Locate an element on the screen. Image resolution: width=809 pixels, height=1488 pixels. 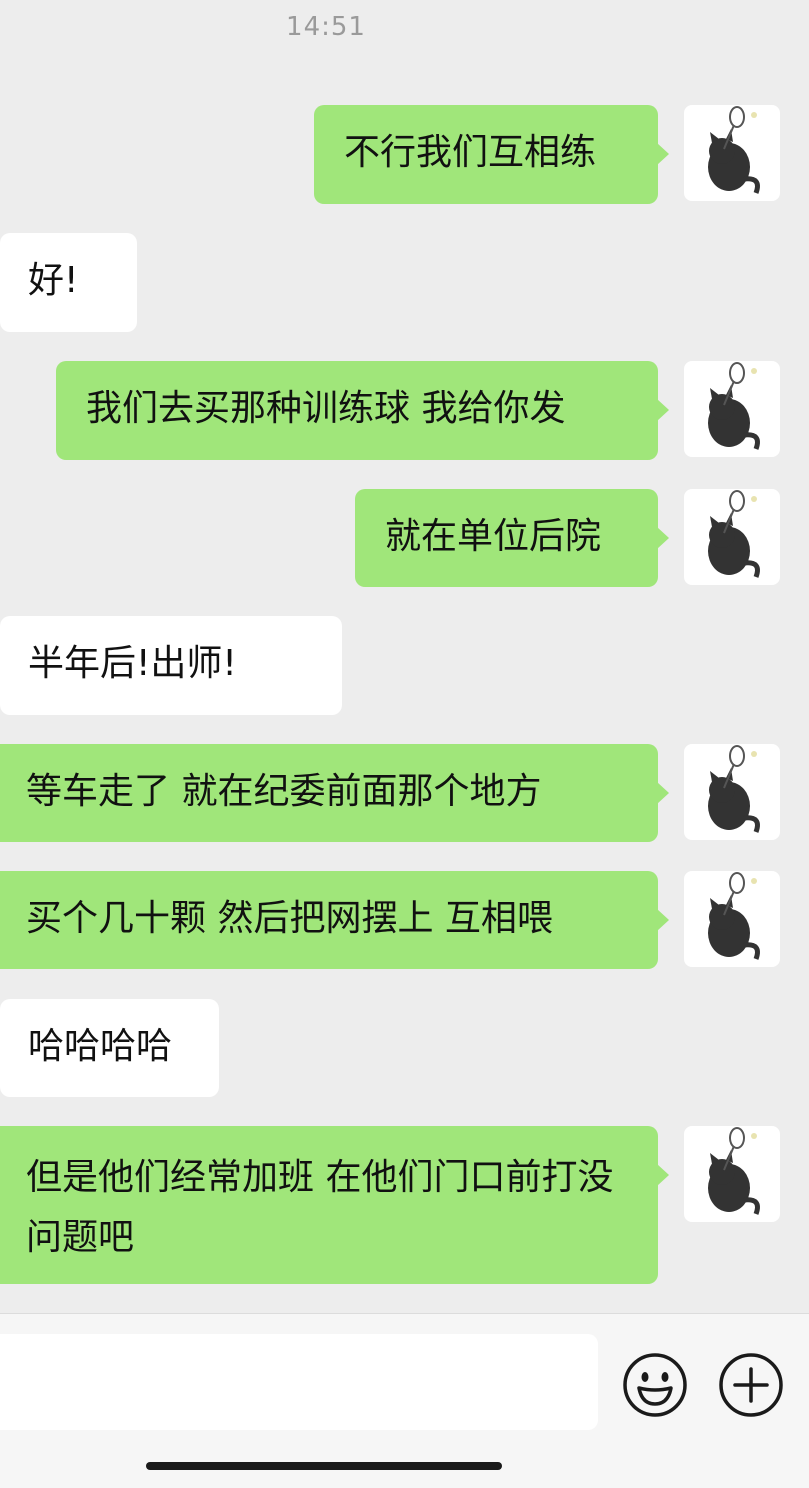
received-message-bubble: 好! is located at coordinates (68, 282).